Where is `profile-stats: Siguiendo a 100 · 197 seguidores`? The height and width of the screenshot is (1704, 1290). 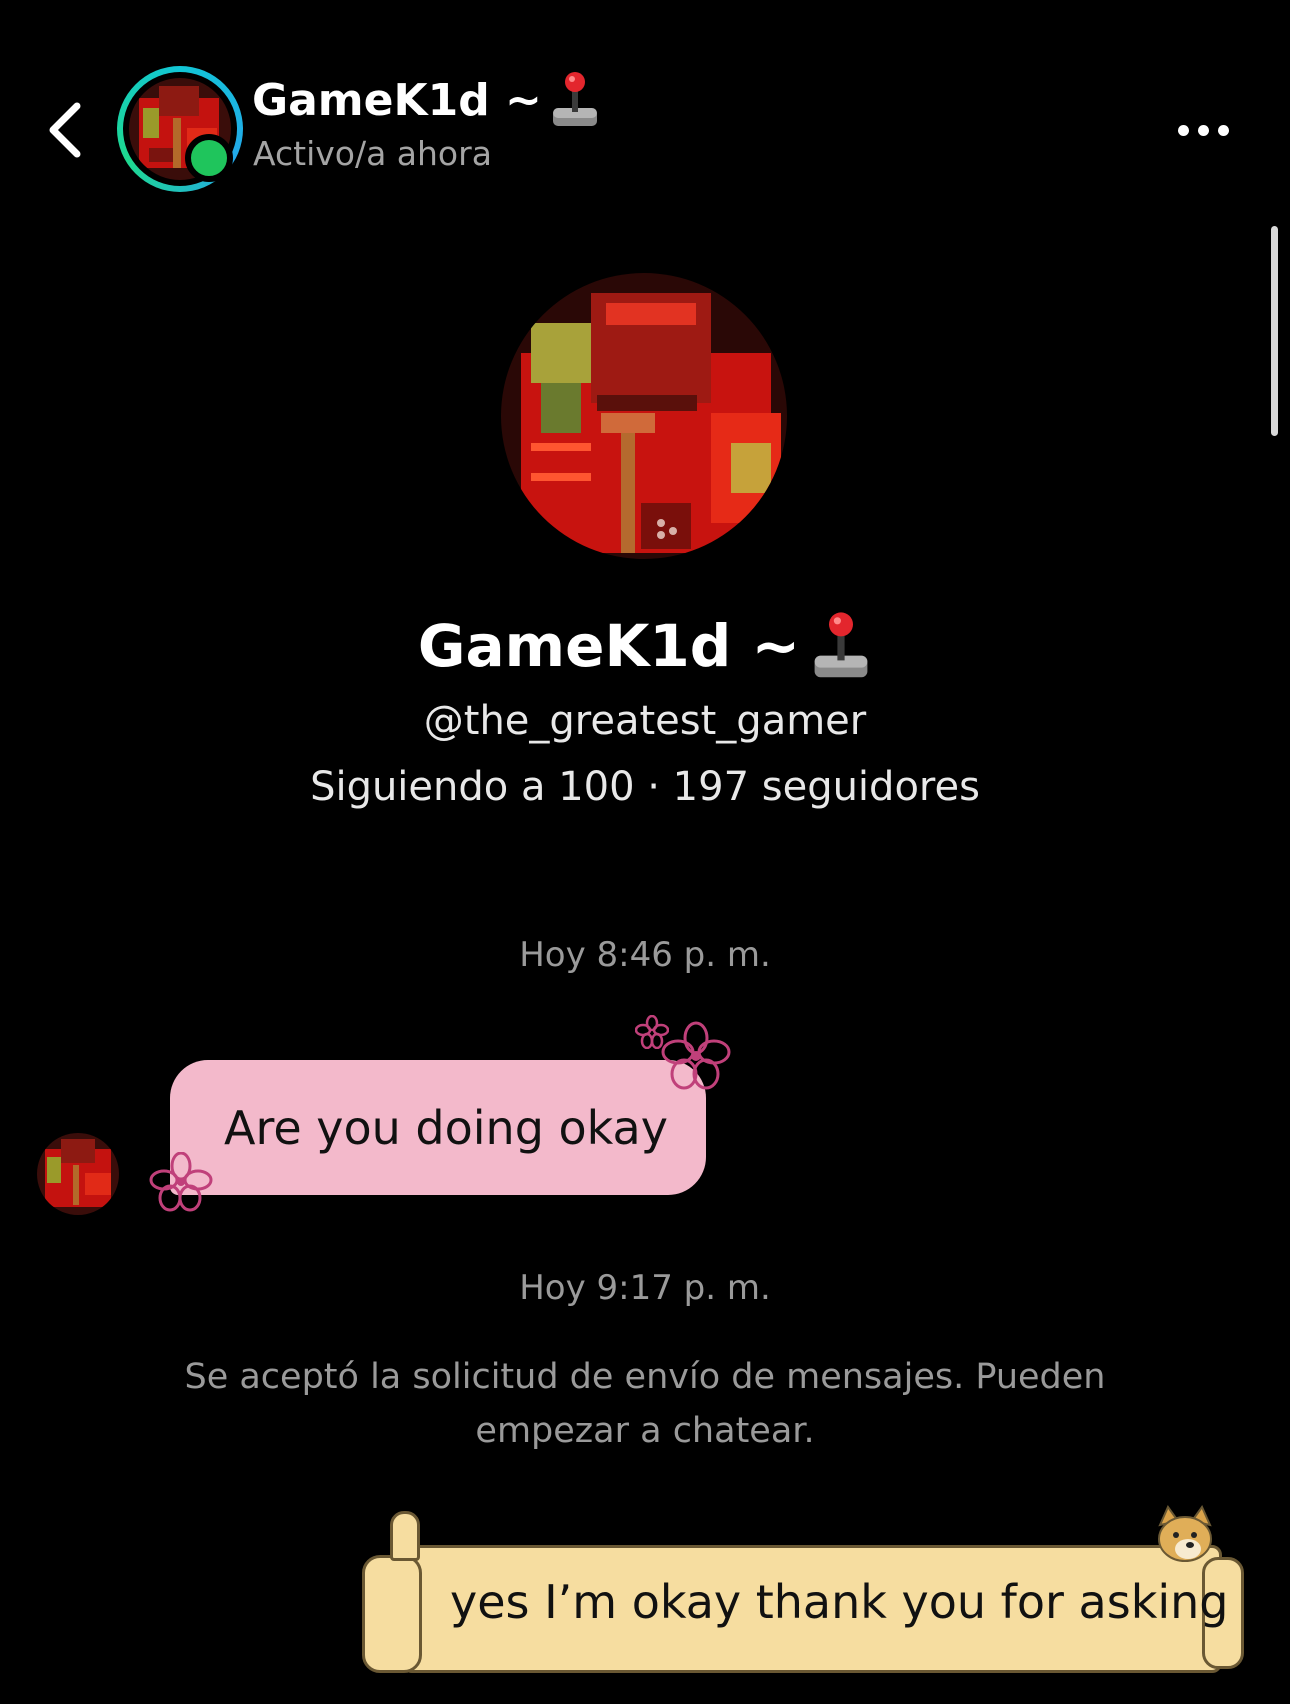 profile-stats: Siguiendo a 100 · 197 seguidores is located at coordinates (645, 787).